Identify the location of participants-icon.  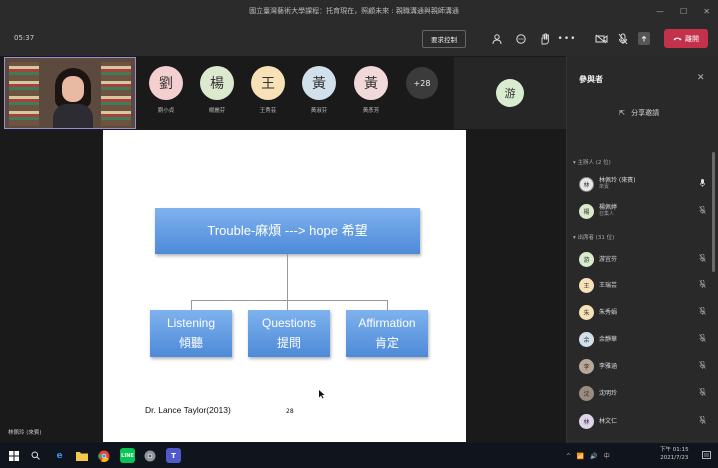
(498, 39).